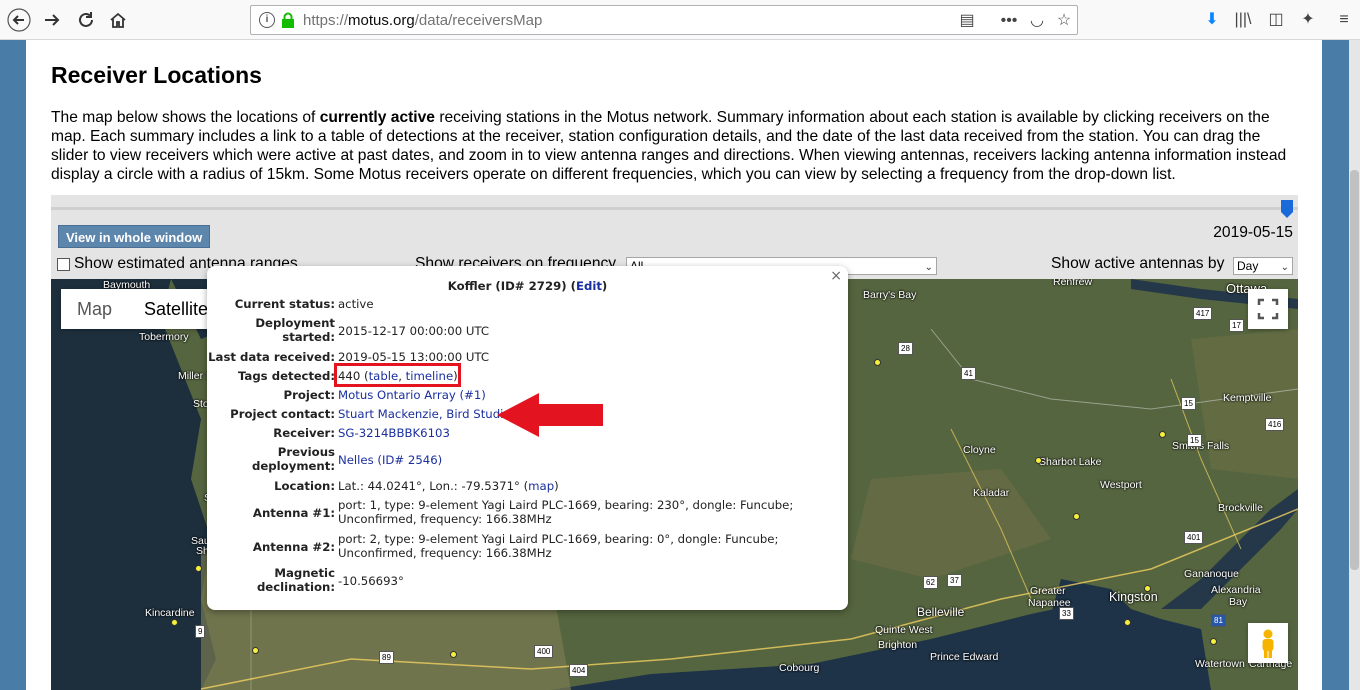 The width and height of the screenshot is (1360, 690). Describe the element at coordinates (1247, 398) in the screenshot. I see `map-place-label: Kemptville` at that location.